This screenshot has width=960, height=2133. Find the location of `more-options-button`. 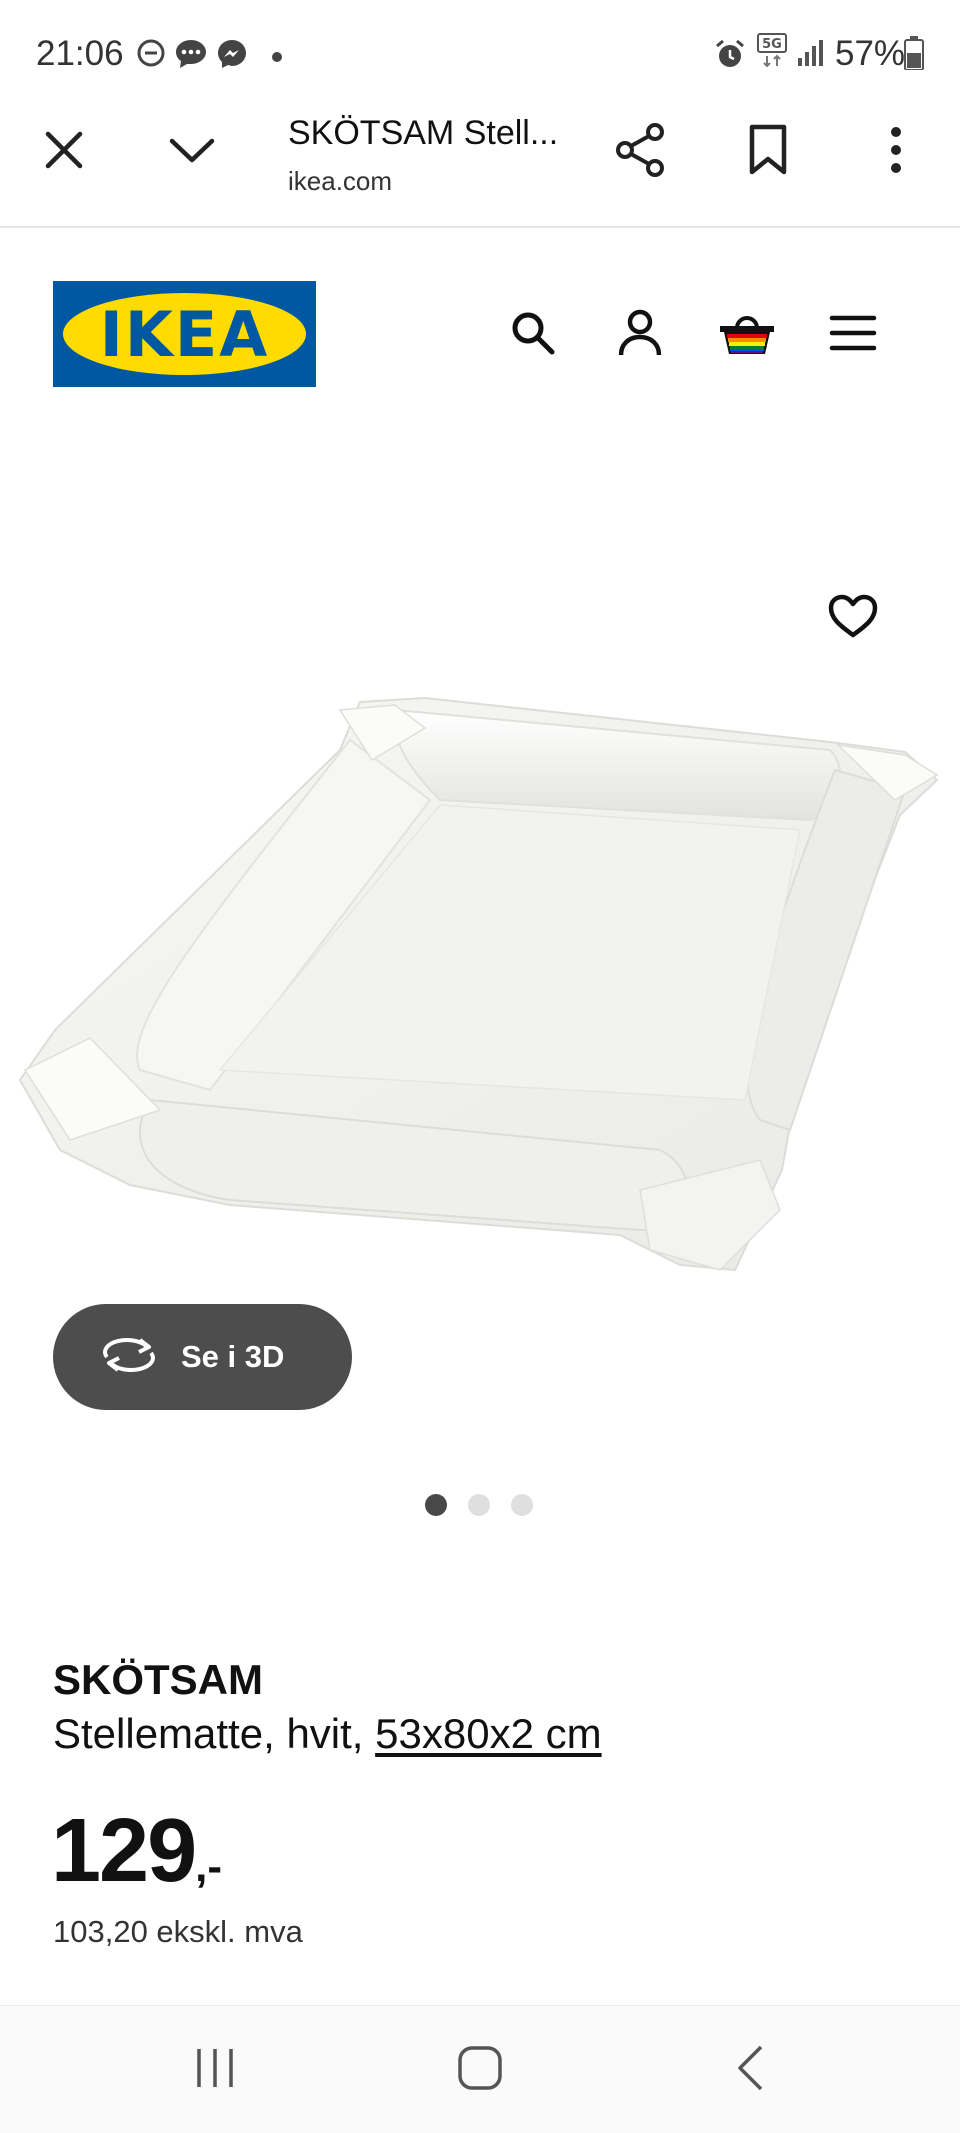

more-options-button is located at coordinates (896, 152).